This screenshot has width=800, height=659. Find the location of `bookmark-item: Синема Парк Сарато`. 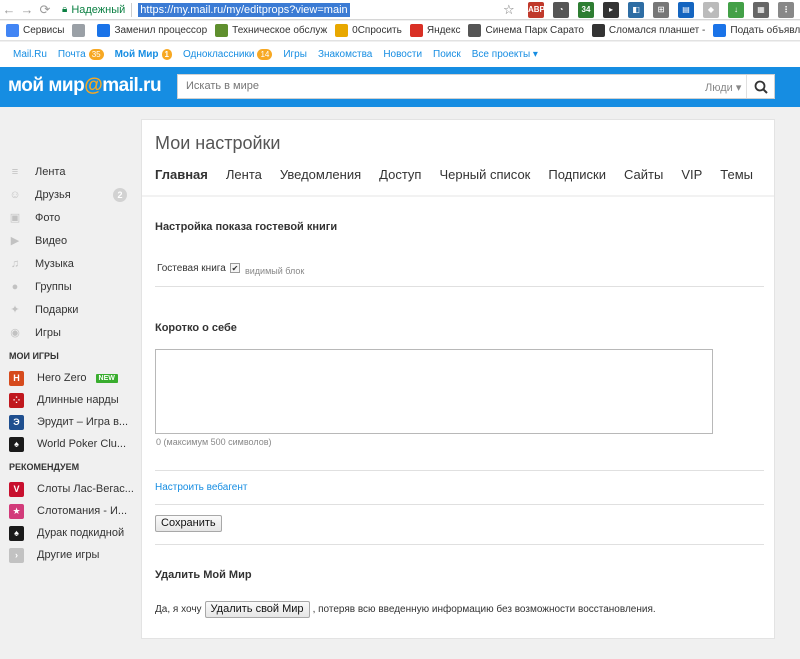

bookmark-item: Синема Парк Сарато is located at coordinates (526, 30).